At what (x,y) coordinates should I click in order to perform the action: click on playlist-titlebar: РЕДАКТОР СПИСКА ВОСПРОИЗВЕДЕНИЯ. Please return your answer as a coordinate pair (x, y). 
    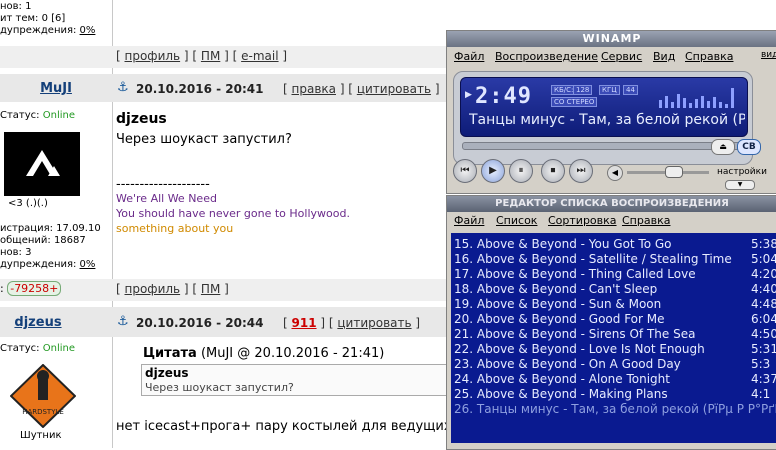
    Looking at the image, I should click on (611, 204).